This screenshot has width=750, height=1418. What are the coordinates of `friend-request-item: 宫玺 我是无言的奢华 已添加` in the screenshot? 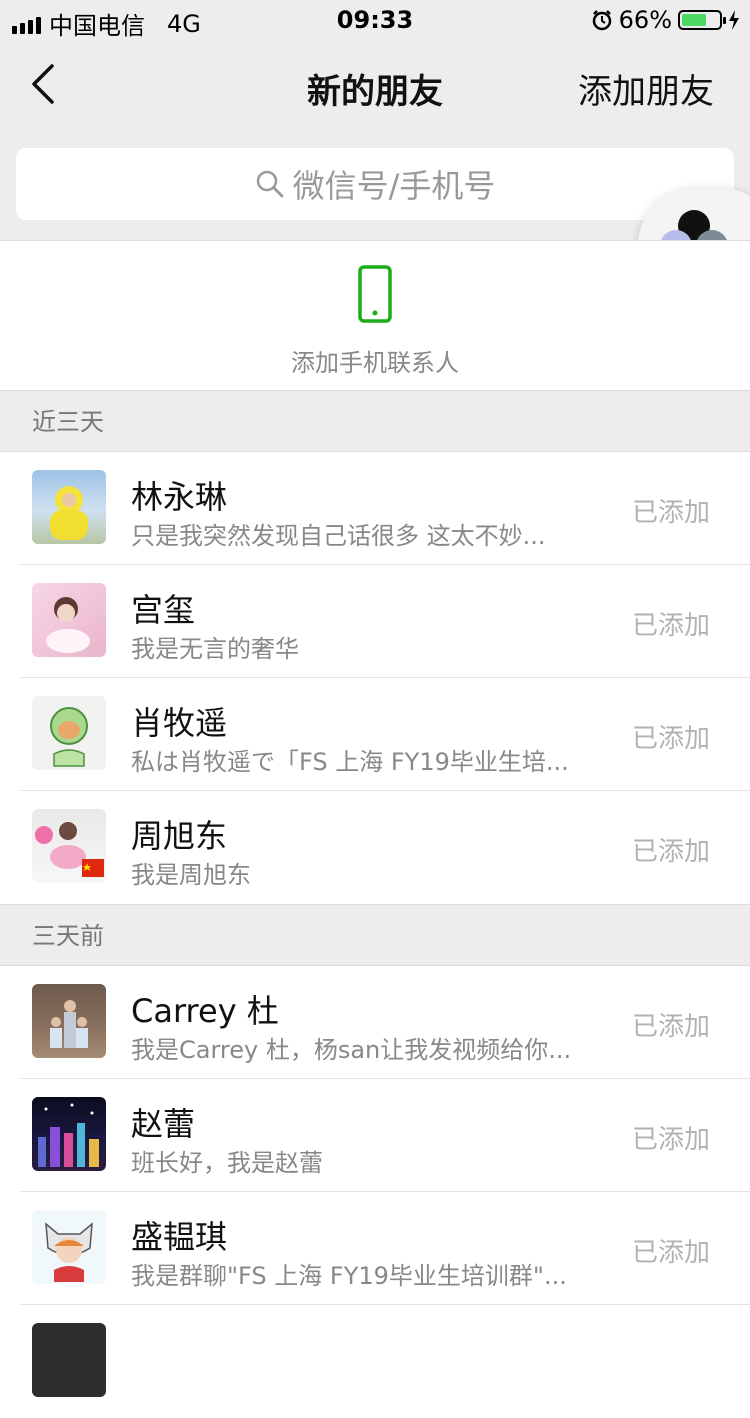 It's located at (375, 621).